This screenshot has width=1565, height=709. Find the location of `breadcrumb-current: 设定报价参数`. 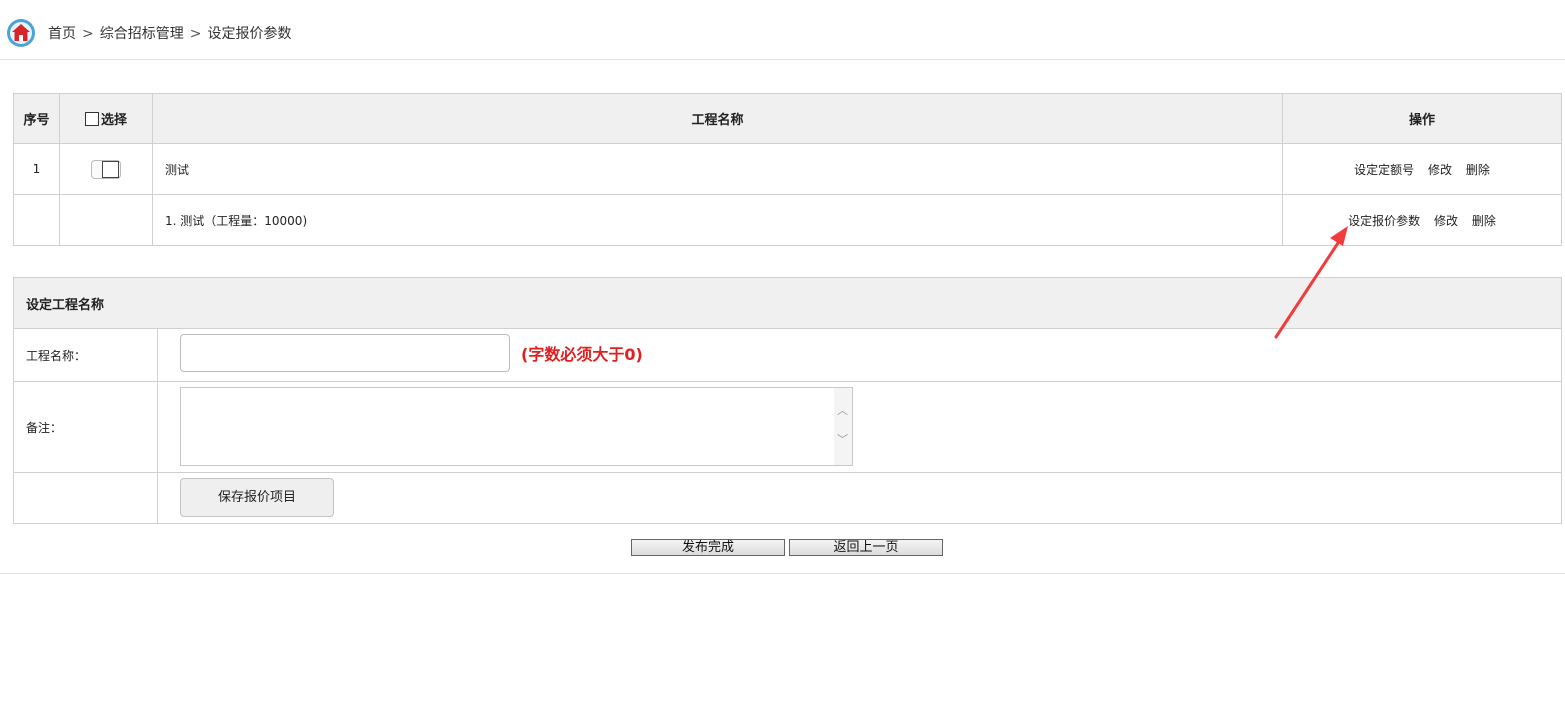

breadcrumb-current: 设定报价参数 is located at coordinates (249, 34).